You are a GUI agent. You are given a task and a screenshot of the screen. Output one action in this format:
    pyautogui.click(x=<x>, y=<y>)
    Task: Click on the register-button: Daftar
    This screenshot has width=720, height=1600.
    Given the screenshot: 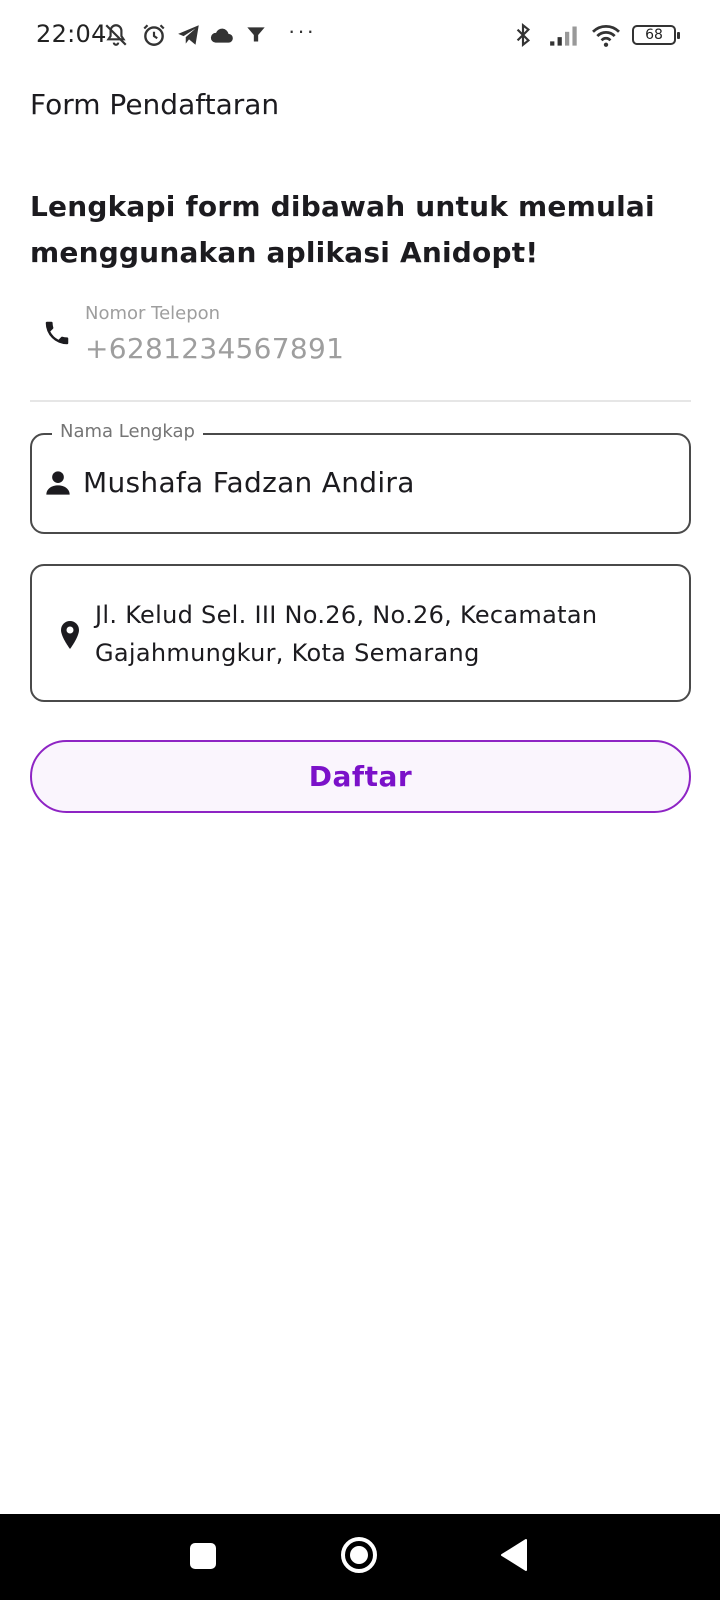 What is the action you would take?
    pyautogui.click(x=360, y=776)
    